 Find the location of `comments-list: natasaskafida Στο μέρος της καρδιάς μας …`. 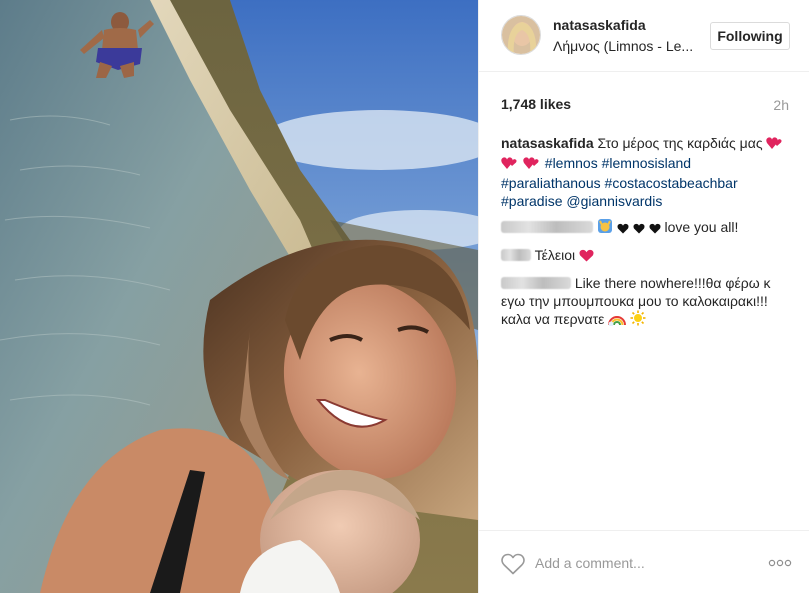

comments-list: natasaskafida Στο μέρος της καρδιάς μας … is located at coordinates (646, 236).